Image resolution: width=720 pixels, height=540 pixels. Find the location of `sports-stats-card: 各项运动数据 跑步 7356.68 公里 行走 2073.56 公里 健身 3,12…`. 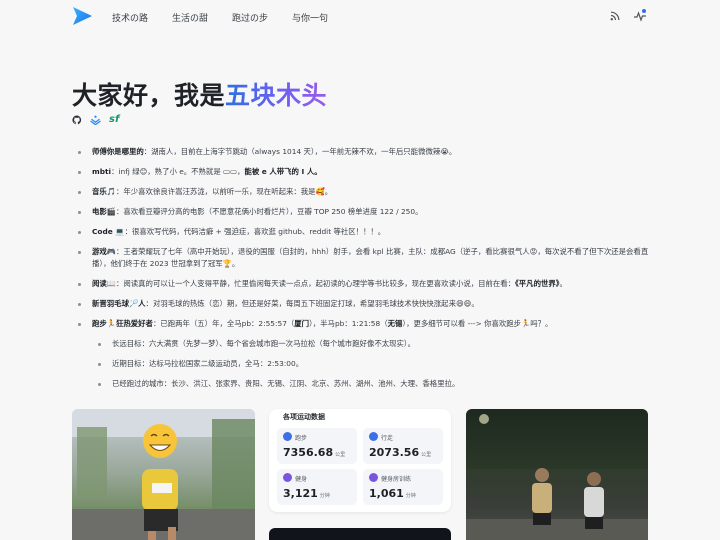

sports-stats-card: 各项运动数据 跑步 7356.68 公里 行走 2073.56 公里 健身 3,12… is located at coordinates (360, 460).